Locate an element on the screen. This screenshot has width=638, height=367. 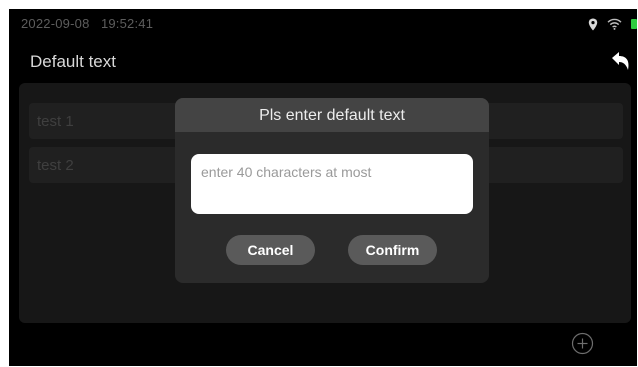
location-icon is located at coordinates (593, 24).